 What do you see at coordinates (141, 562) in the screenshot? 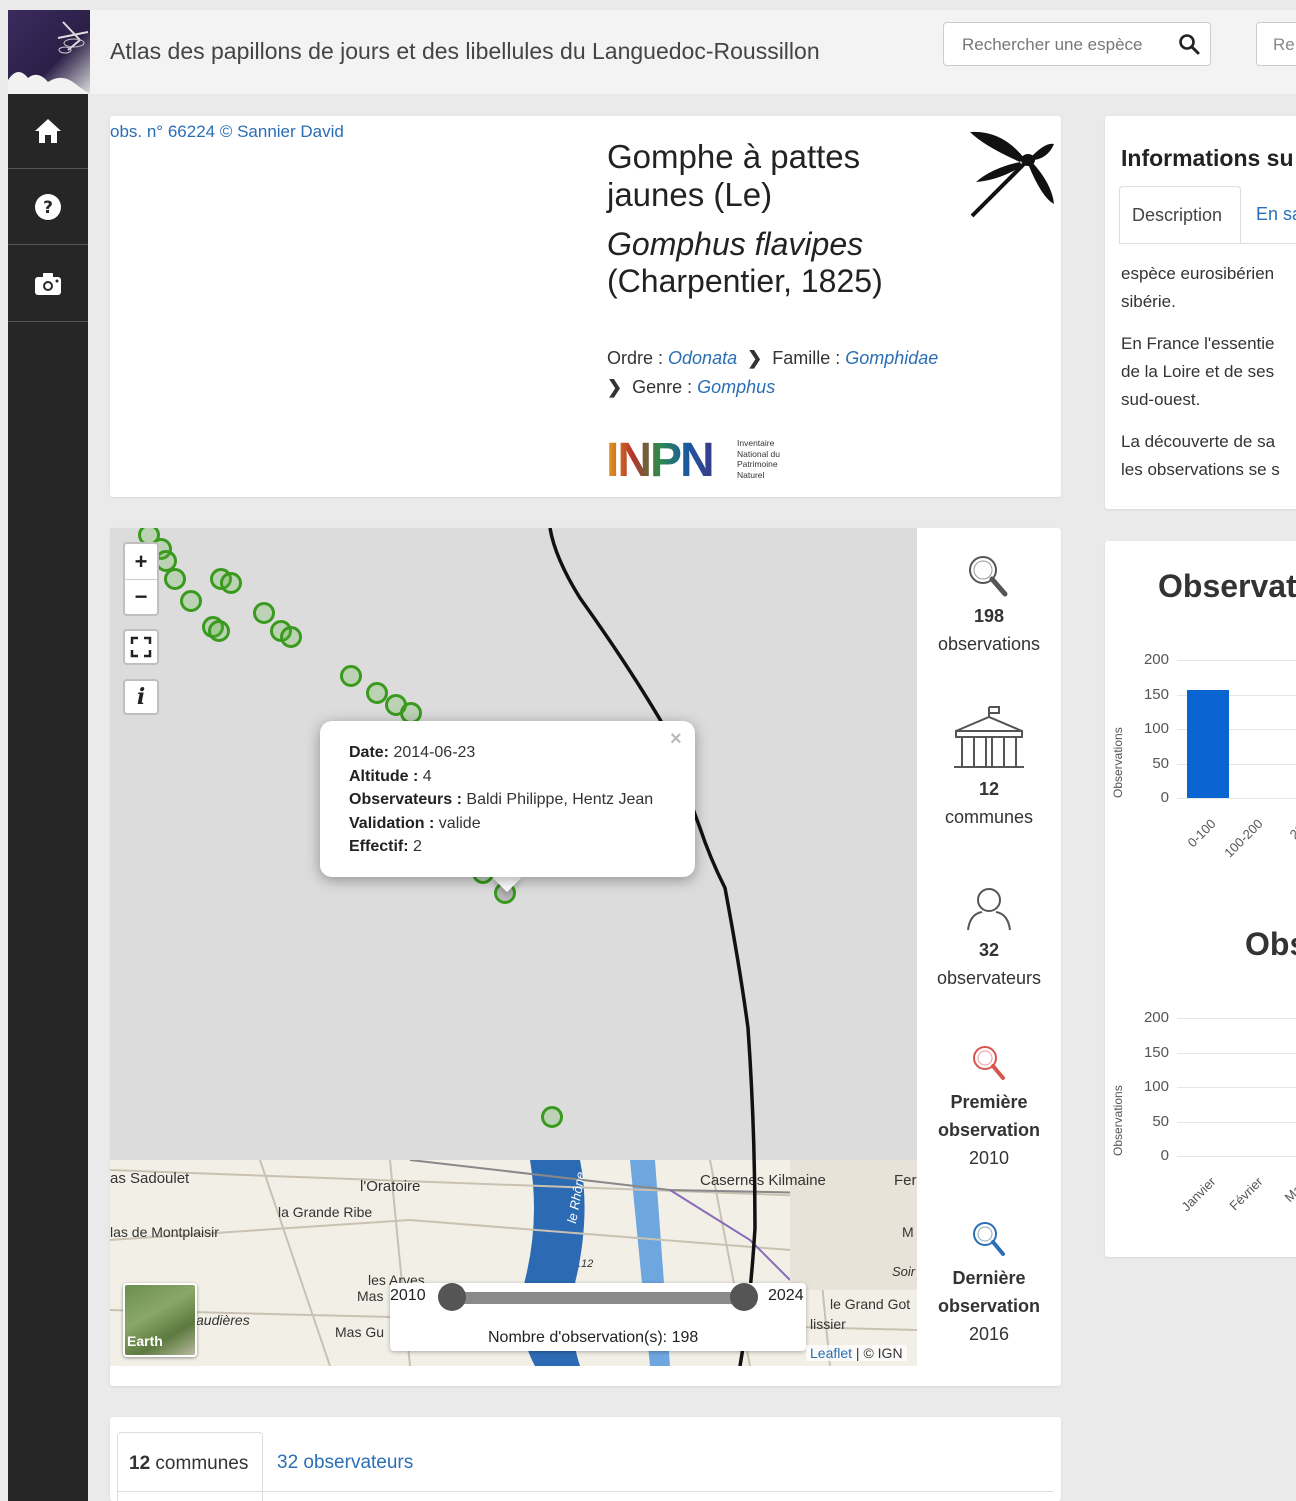
I see `zoom-in-button: +` at bounding box center [141, 562].